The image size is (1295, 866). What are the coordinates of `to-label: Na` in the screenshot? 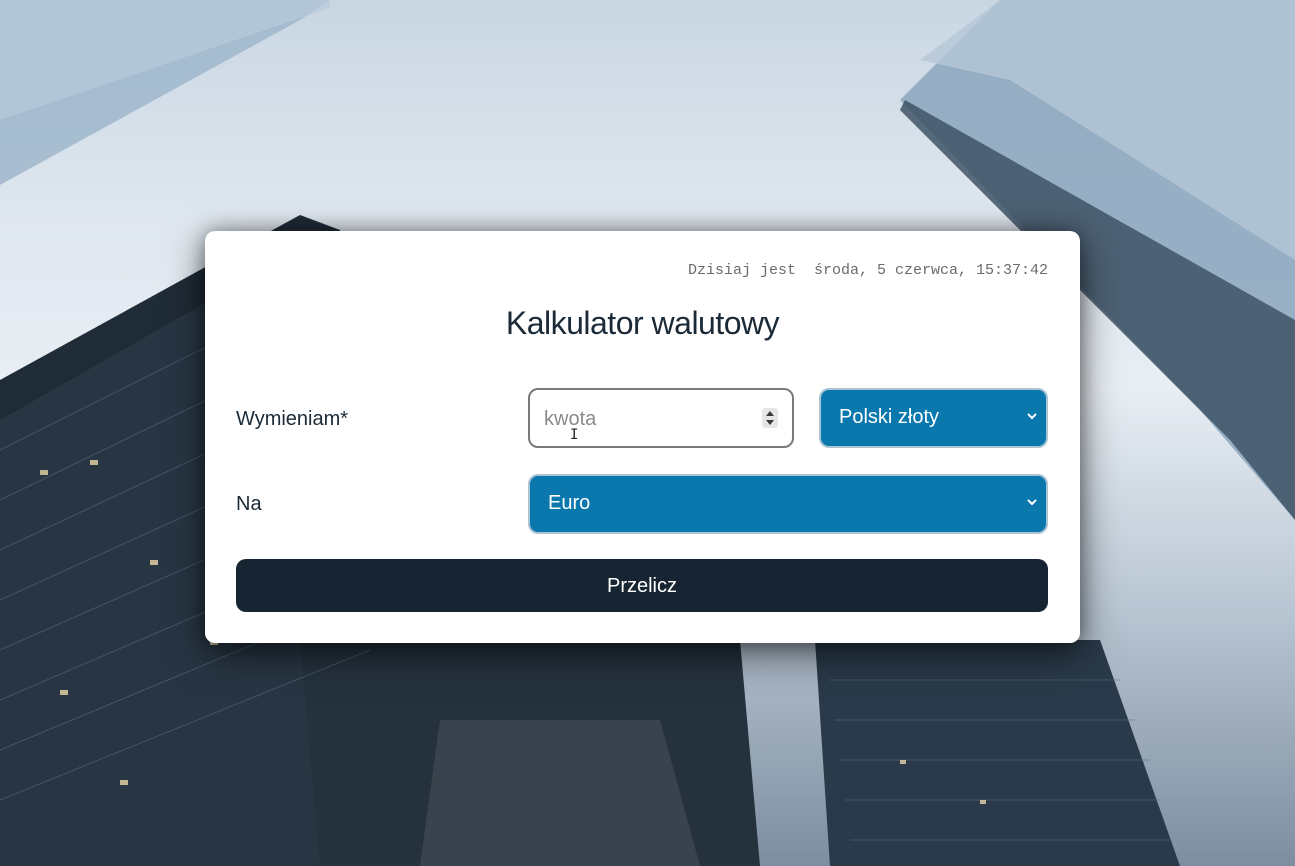 It's located at (249, 504).